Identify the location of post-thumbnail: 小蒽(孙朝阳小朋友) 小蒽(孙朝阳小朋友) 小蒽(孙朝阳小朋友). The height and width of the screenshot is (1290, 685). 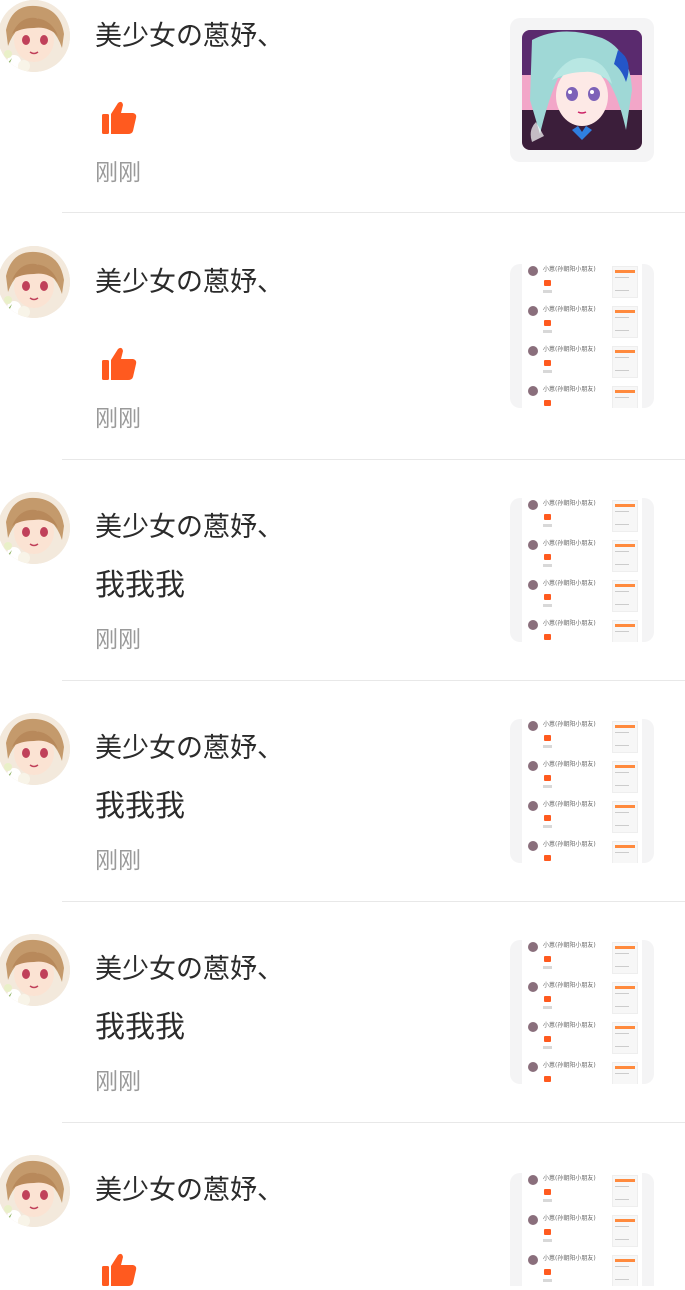
(582, 1229).